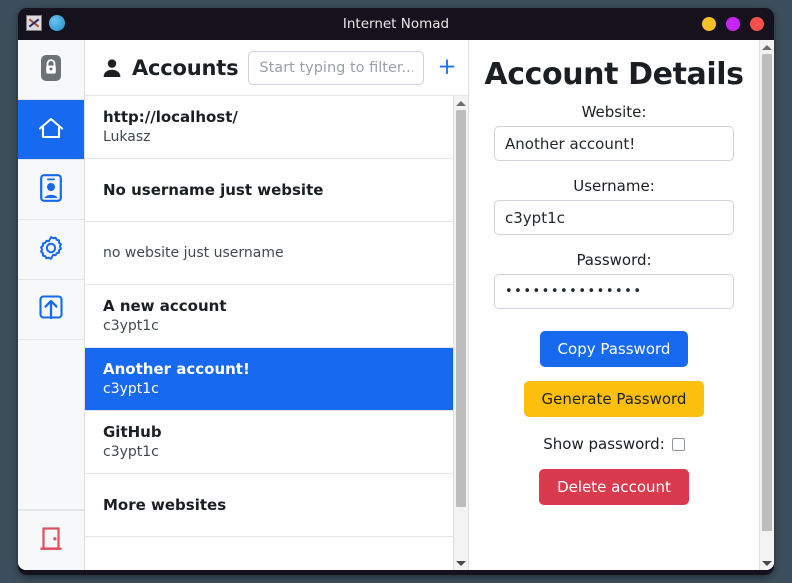  I want to click on details-title: Account Details, so click(614, 74).